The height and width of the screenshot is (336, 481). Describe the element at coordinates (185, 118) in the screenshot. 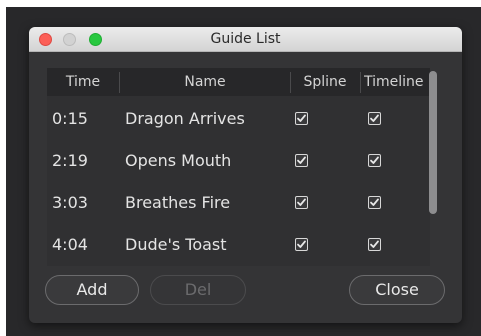

I see `name-cell: Dragon Arrives` at that location.